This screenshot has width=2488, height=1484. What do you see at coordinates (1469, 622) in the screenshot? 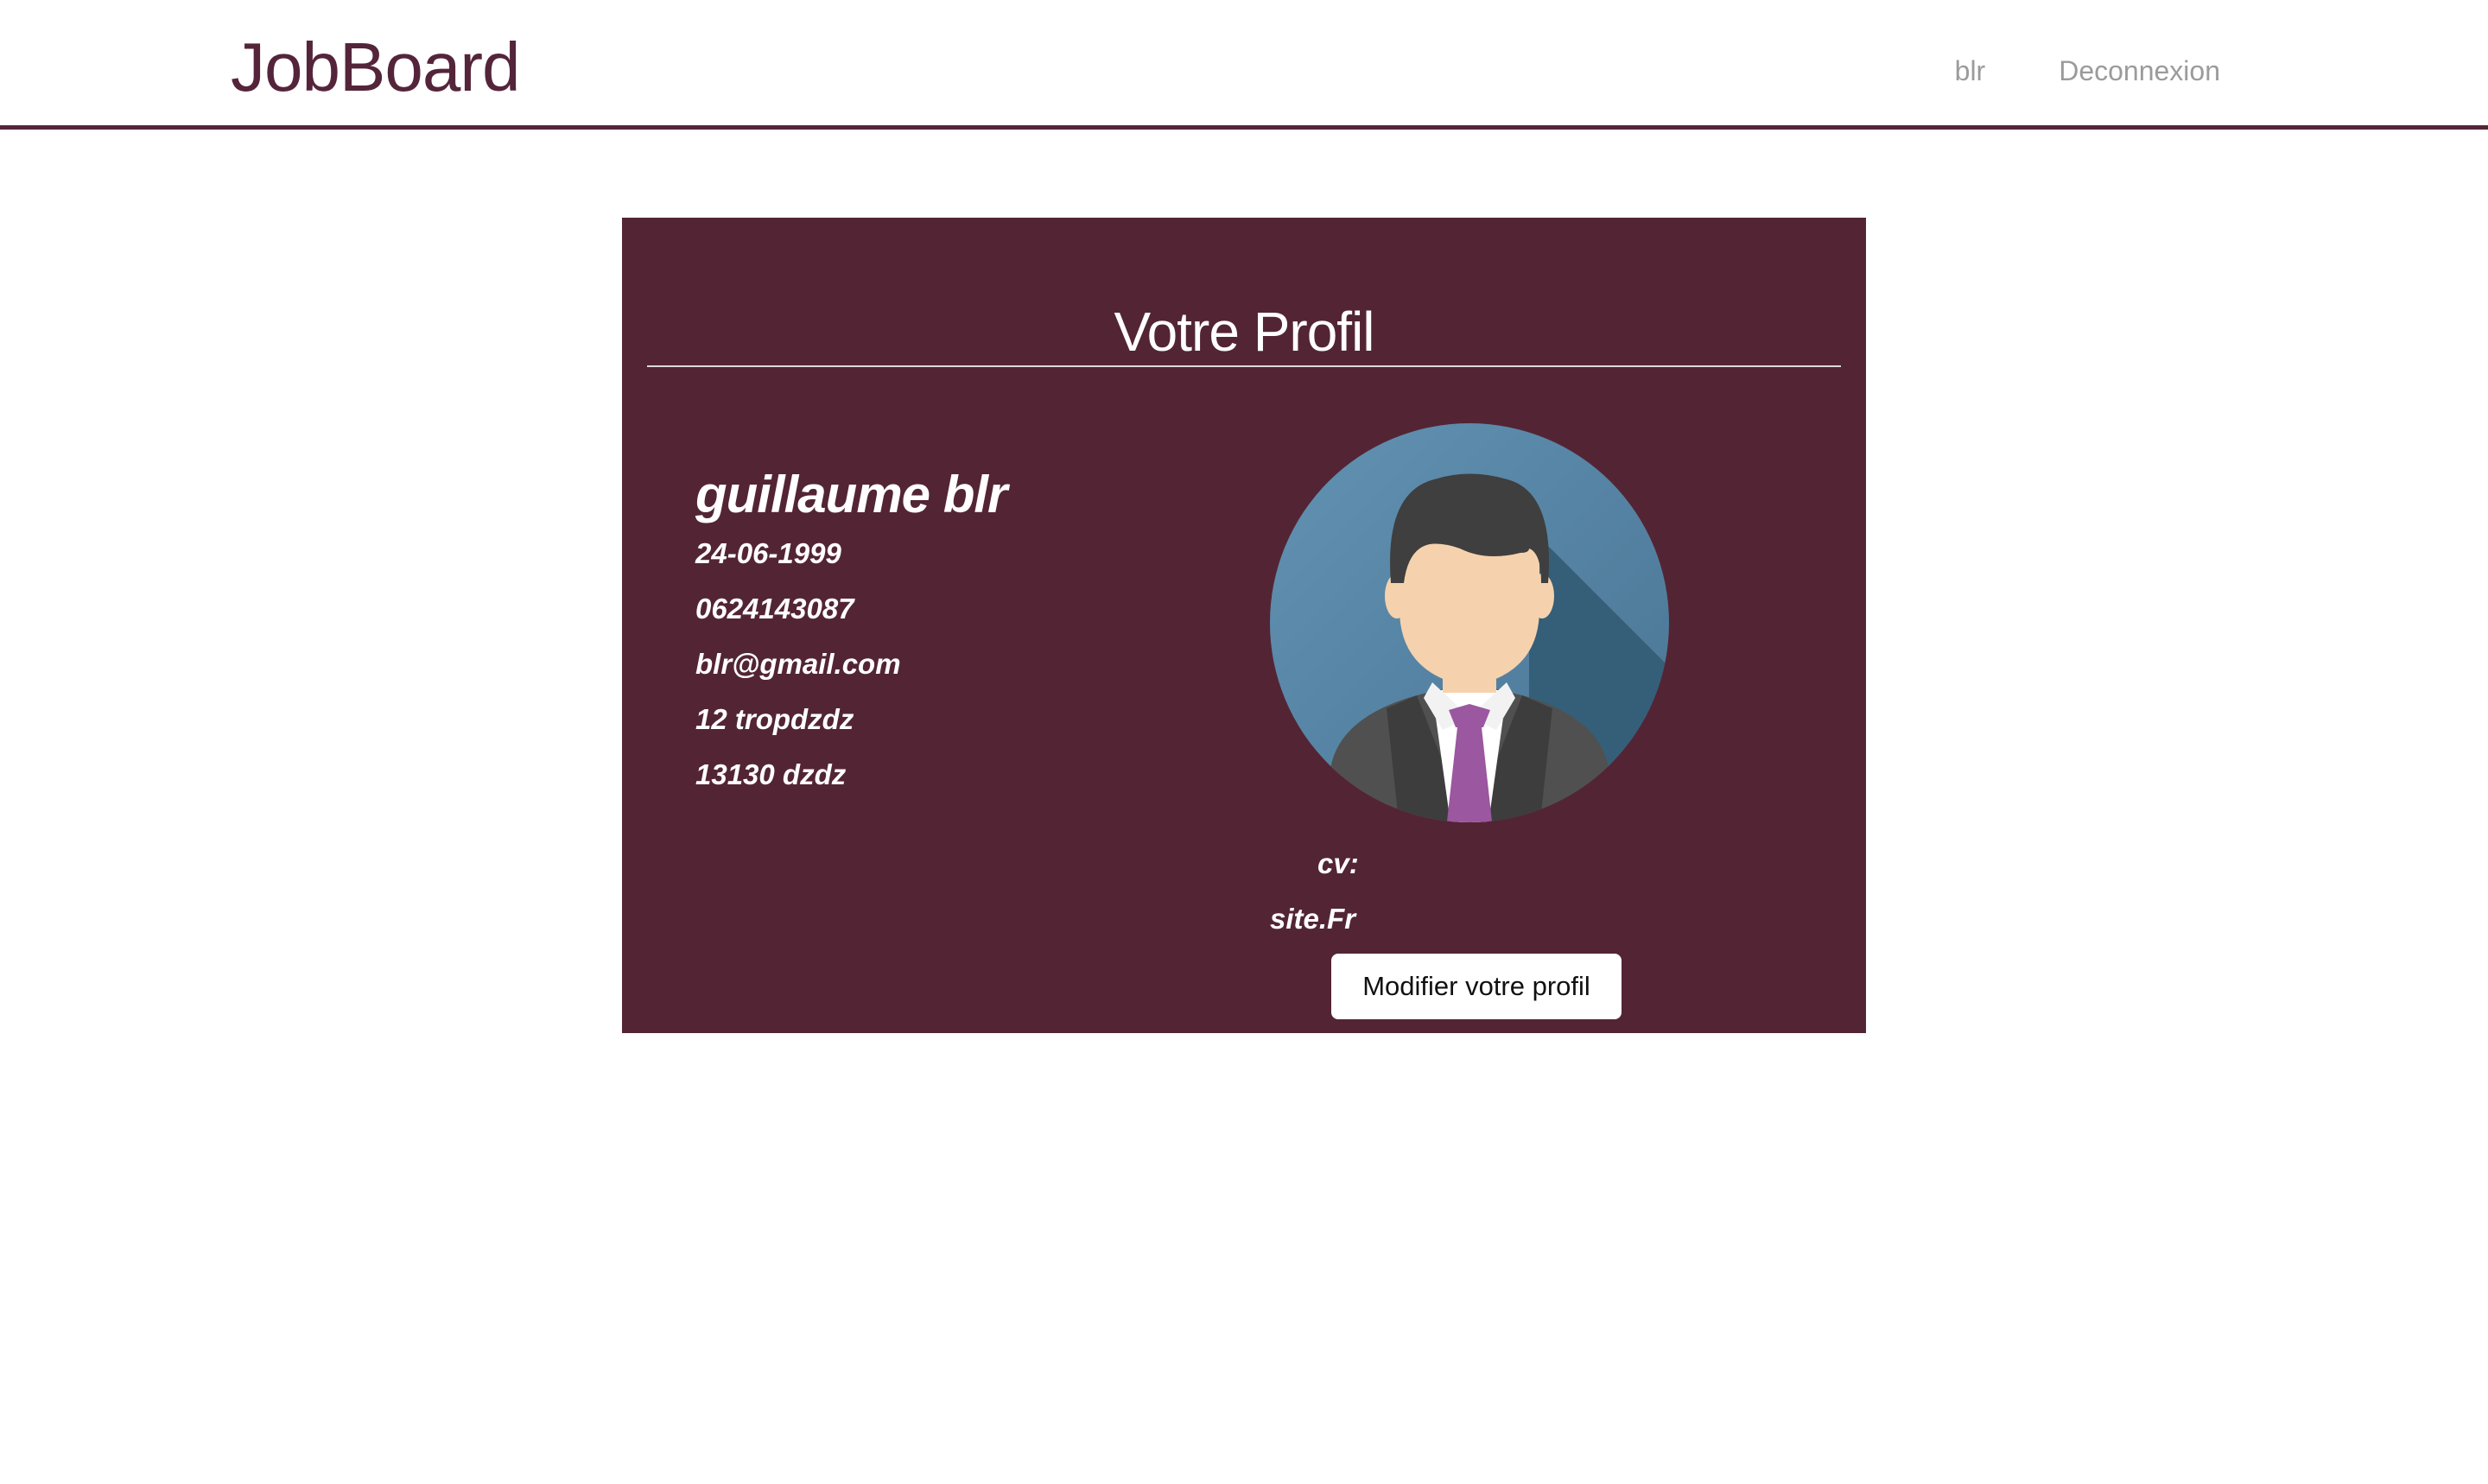
I see `businessman-avatar-icon` at bounding box center [1469, 622].